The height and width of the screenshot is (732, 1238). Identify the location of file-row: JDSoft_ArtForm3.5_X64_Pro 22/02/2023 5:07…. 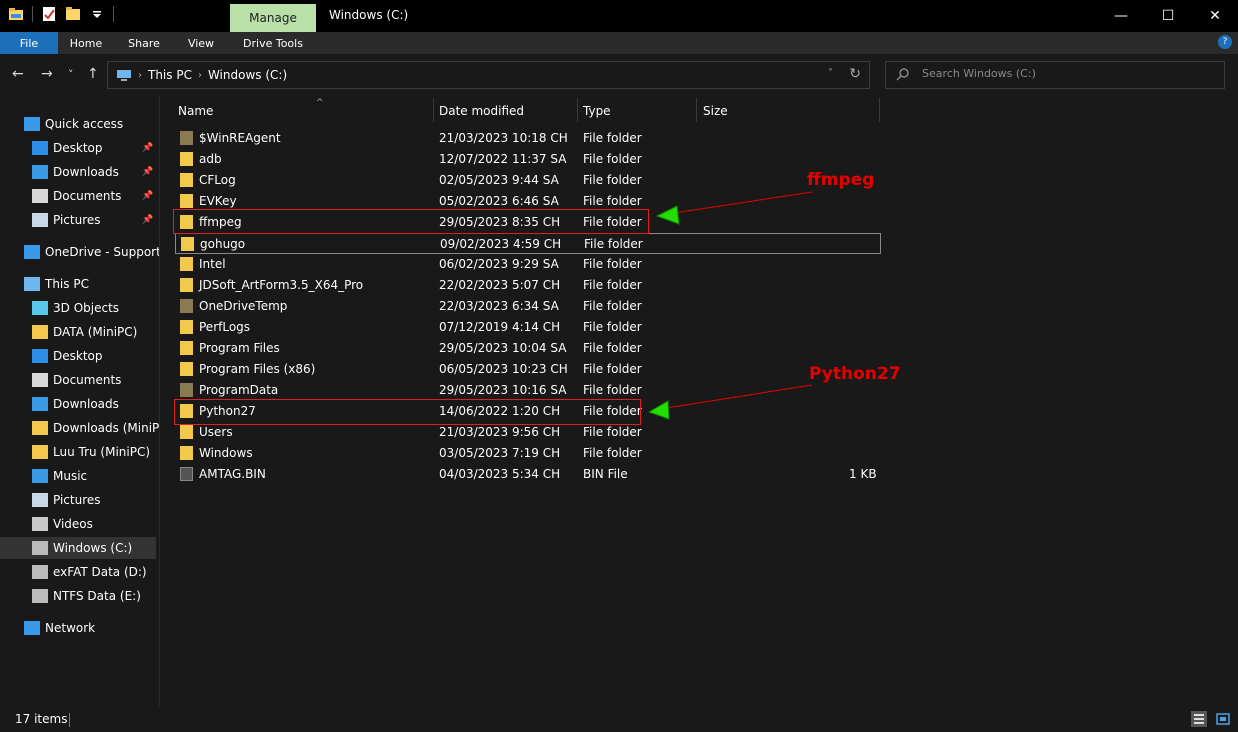
(528, 285).